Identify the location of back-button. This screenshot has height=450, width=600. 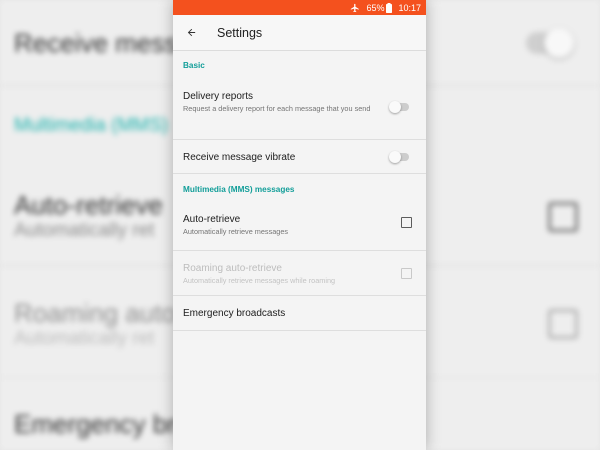
(191, 32).